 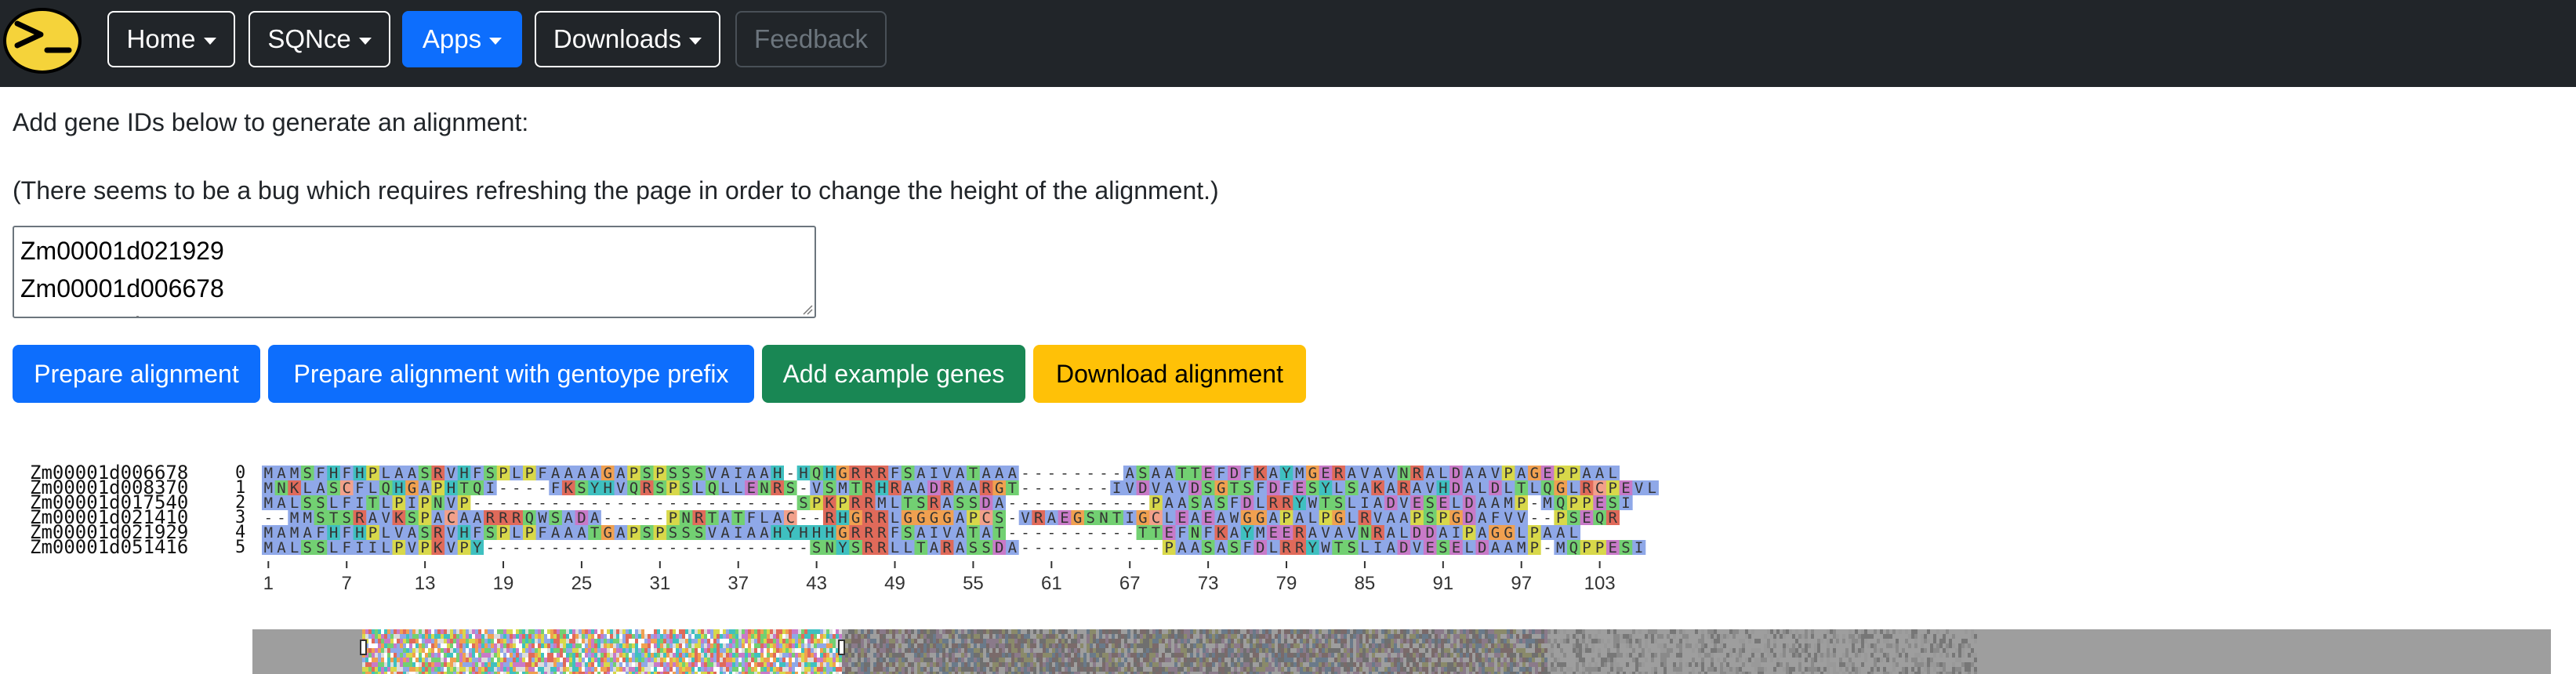 What do you see at coordinates (738, 584) in the screenshot?
I see `ruler-label: 37` at bounding box center [738, 584].